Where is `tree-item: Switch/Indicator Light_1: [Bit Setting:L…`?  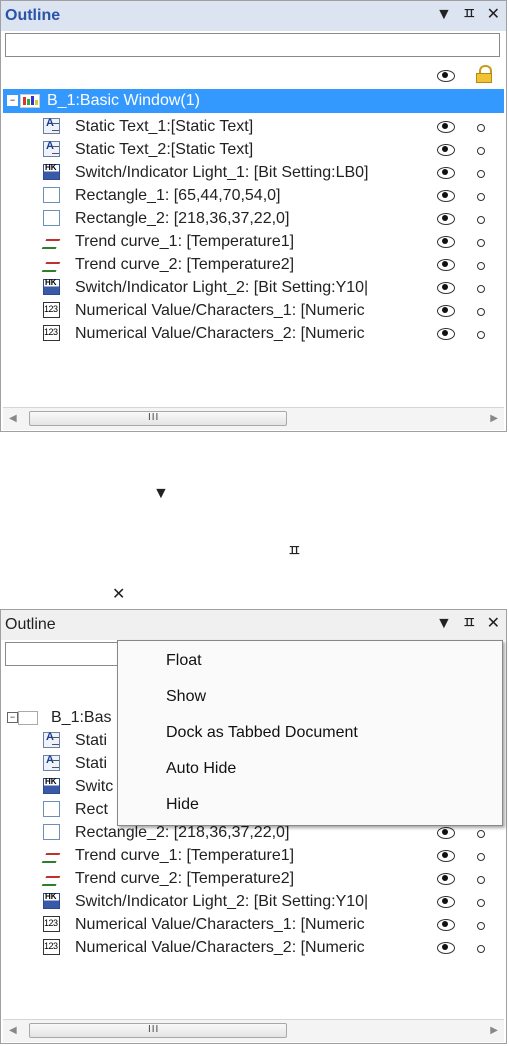
tree-item: Switch/Indicator Light_1: [Bit Setting:L… is located at coordinates (253, 172).